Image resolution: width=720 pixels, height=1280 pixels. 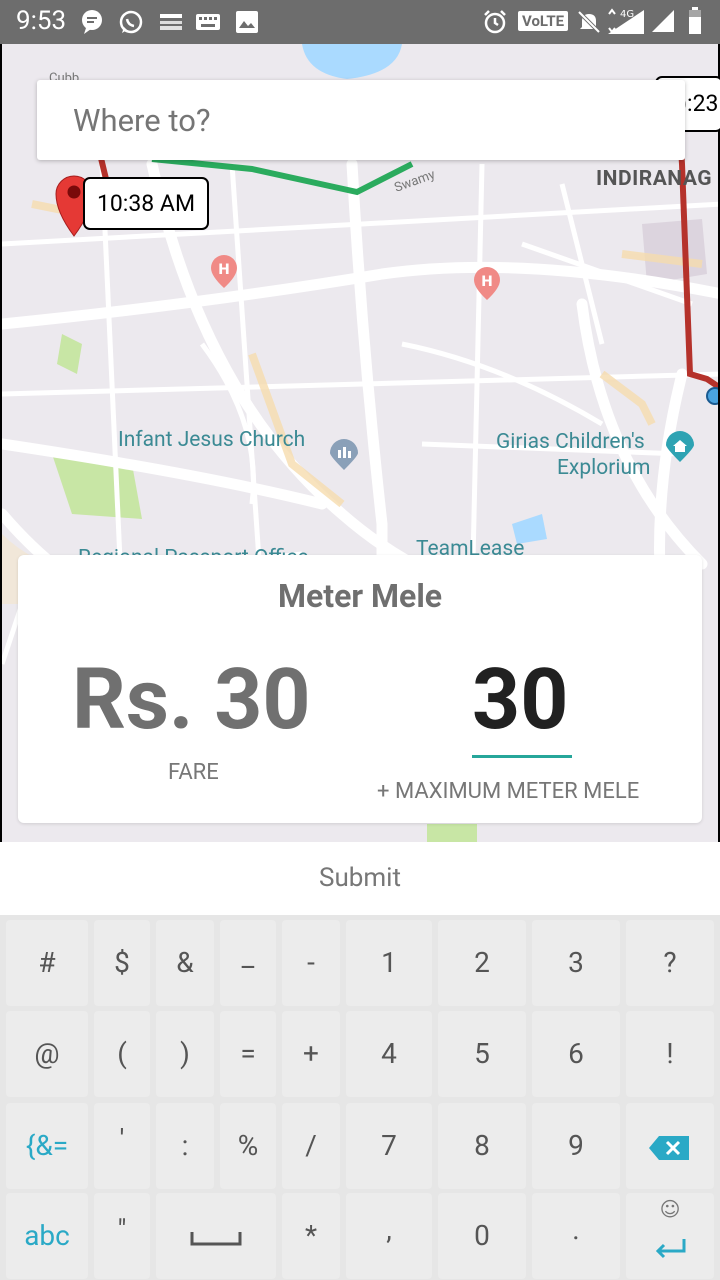 I want to click on status-time: 9:53, so click(x=41, y=21).